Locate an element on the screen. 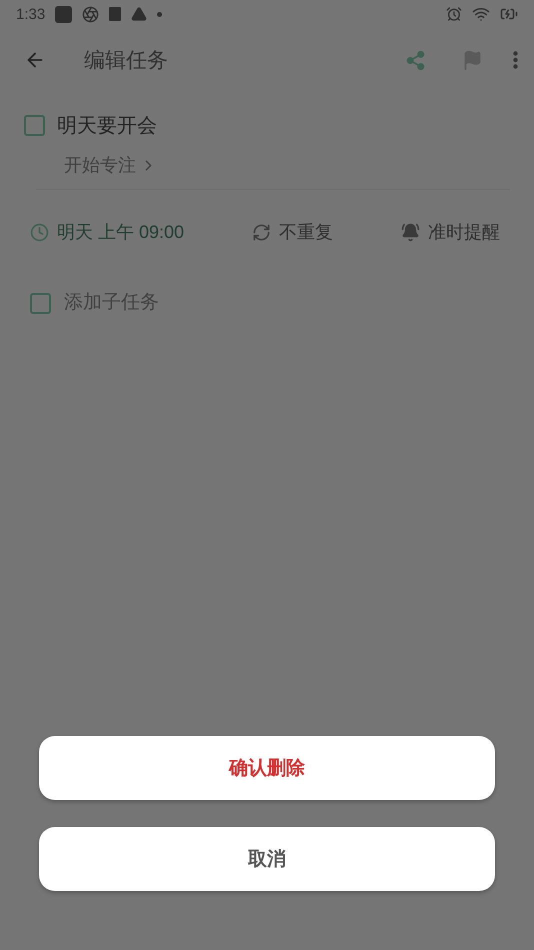 Image resolution: width=534 pixels, height=950 pixels. notification-icon is located at coordinates (115, 14).